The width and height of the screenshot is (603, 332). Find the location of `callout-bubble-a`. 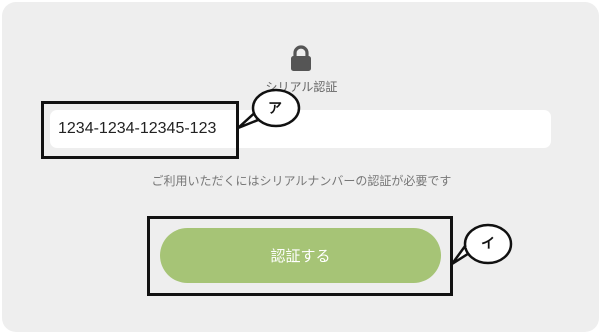

callout-bubble-a is located at coordinates (268, 109).